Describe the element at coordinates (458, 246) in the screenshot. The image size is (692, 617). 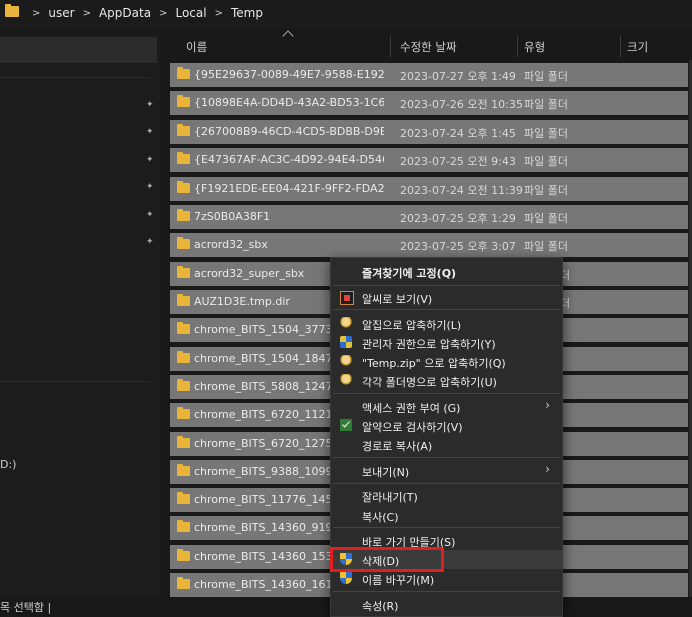
I see `file-date: 2023-07-25 오후 3:07` at that location.